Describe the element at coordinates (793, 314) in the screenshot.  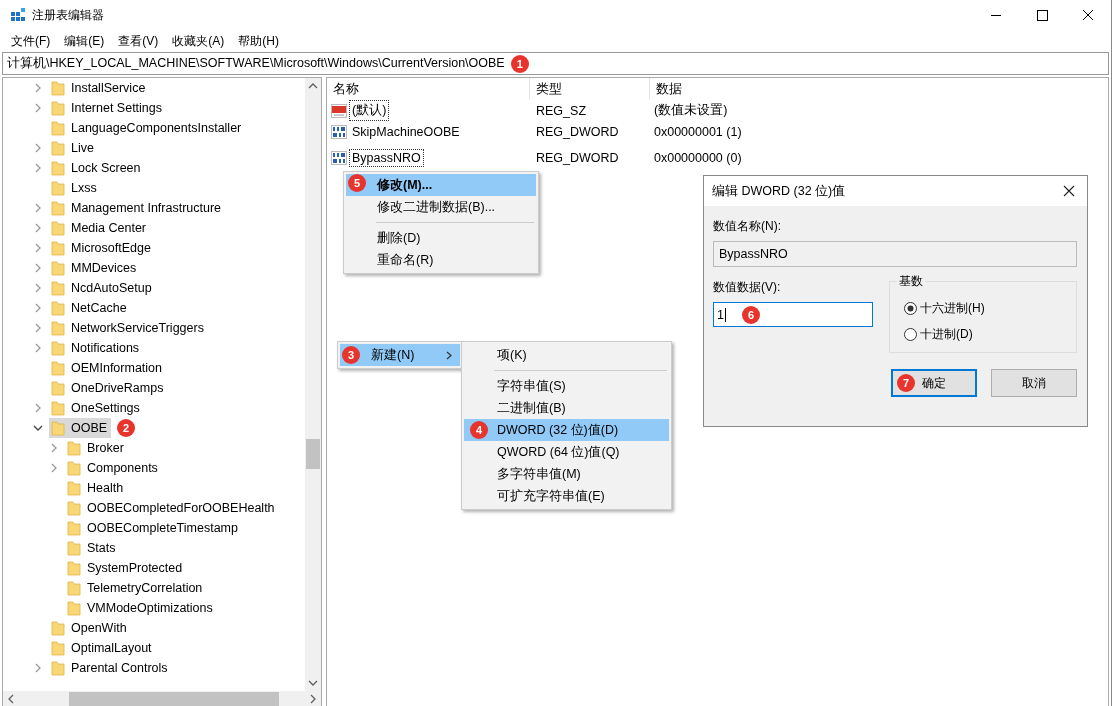
I see `value-data-field: 1 6` at that location.